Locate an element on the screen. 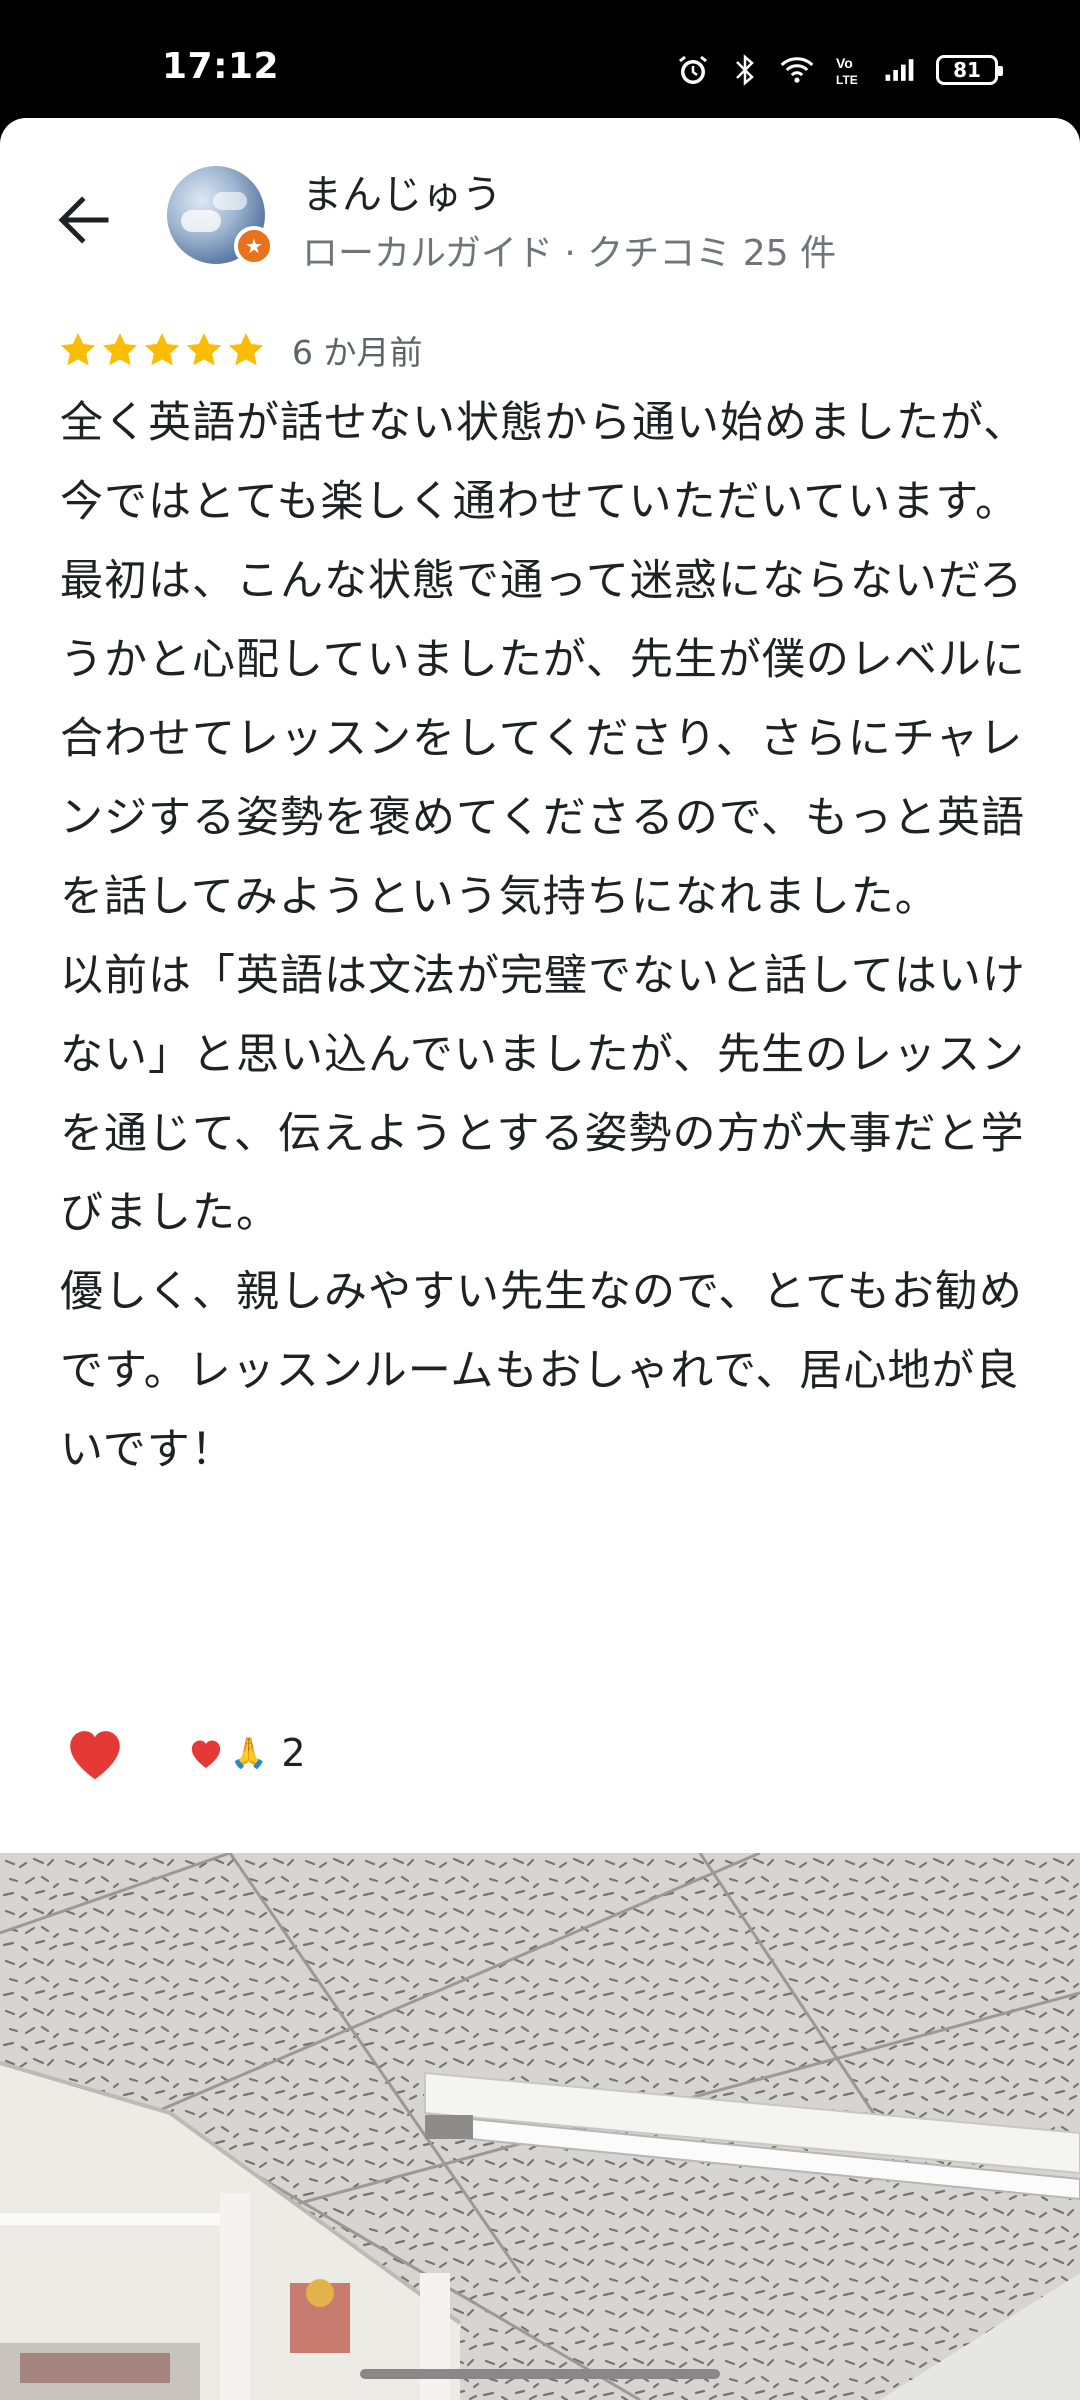  bluetooth-icon is located at coordinates (745, 70).